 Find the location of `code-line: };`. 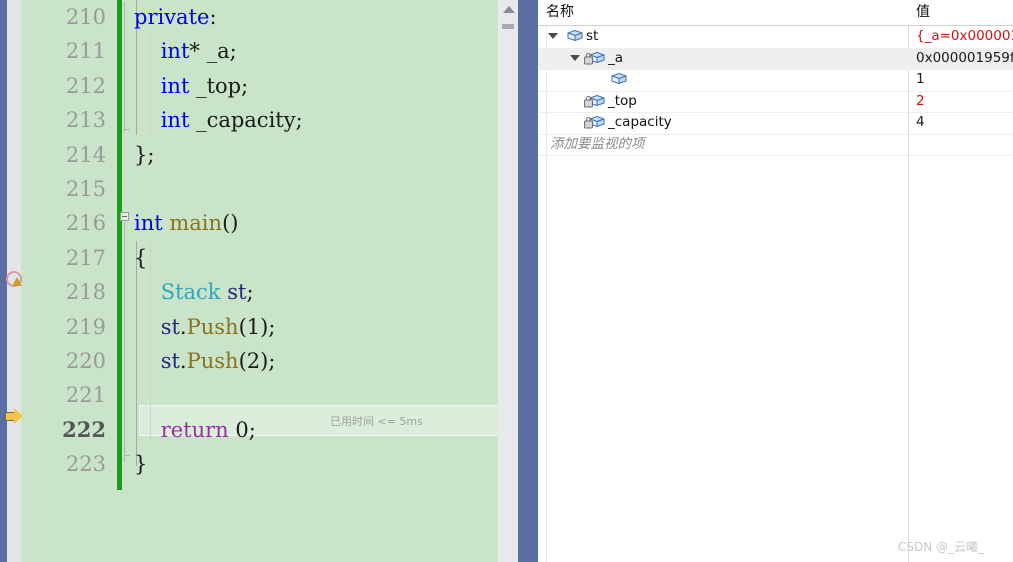

code-line: }; is located at coordinates (144, 155).